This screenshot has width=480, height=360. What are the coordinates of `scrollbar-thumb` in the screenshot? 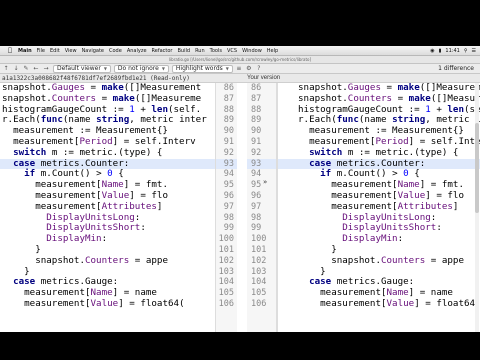 It's located at (477, 168).